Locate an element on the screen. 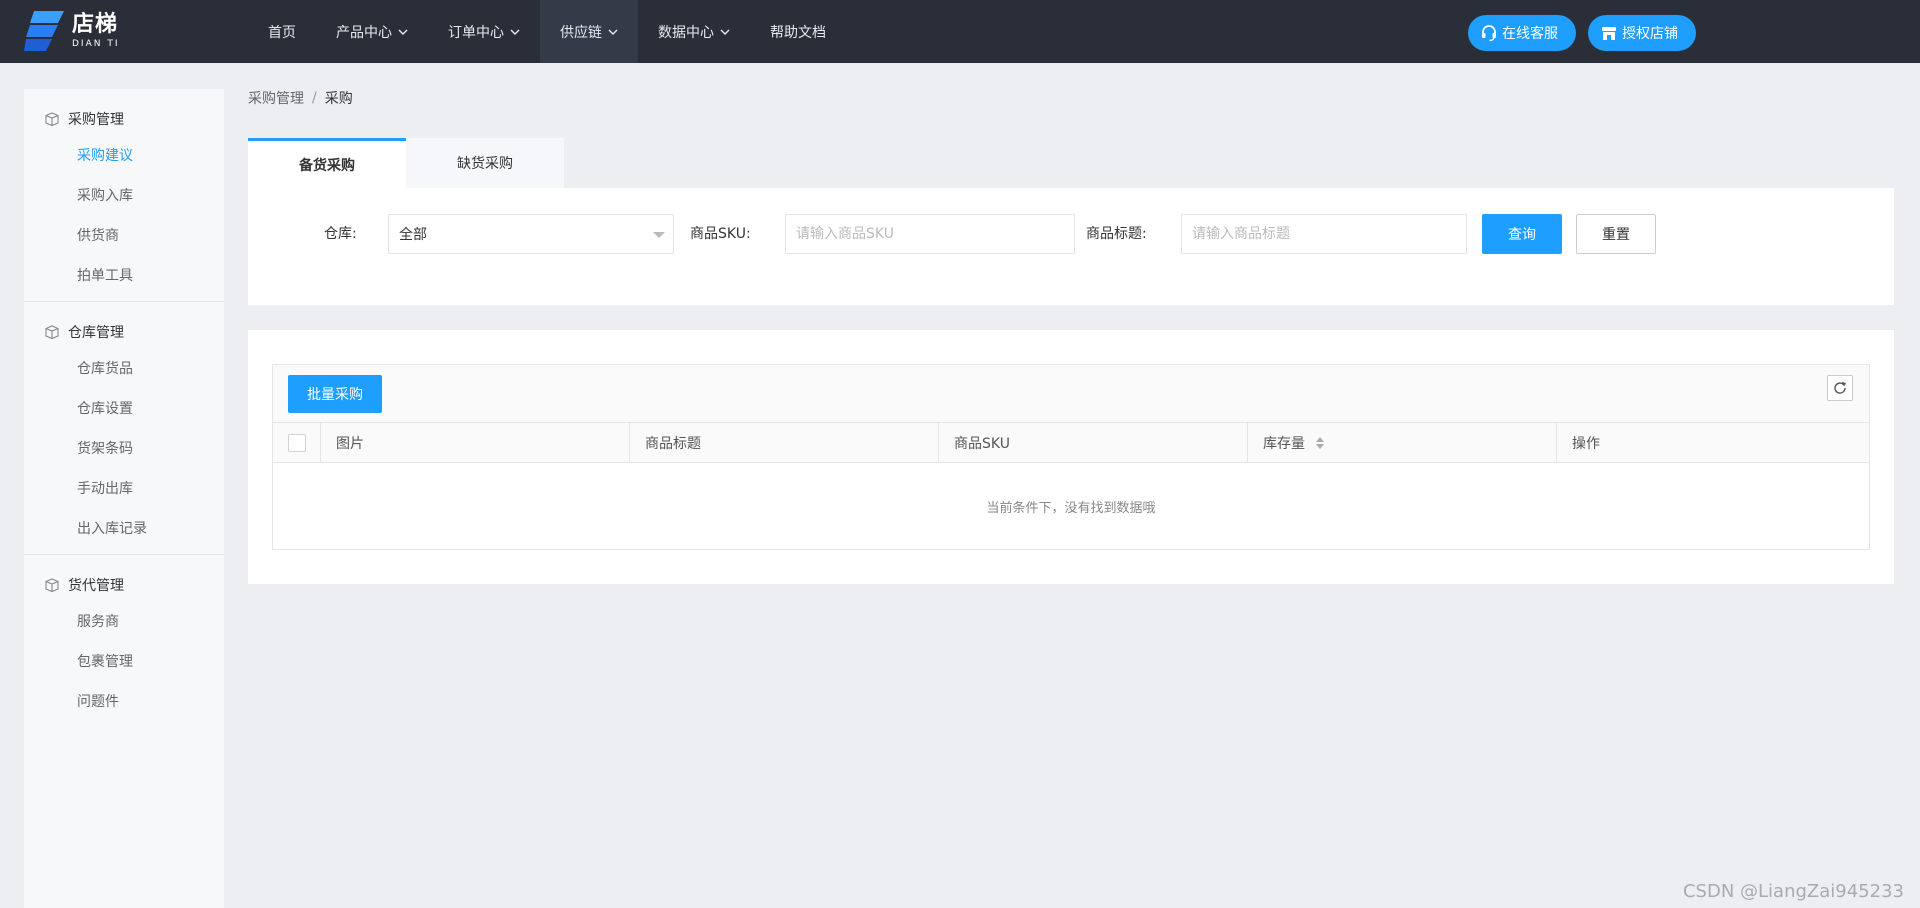 Image resolution: width=1920 pixels, height=908 pixels. sidebar-item-warehouse-settings: 仓库设置 is located at coordinates (124, 408).